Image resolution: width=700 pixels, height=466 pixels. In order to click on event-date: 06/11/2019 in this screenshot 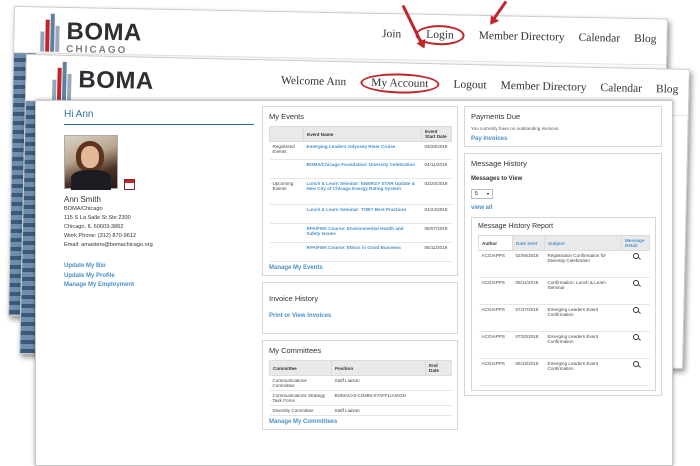, I will do `click(436, 252)`.